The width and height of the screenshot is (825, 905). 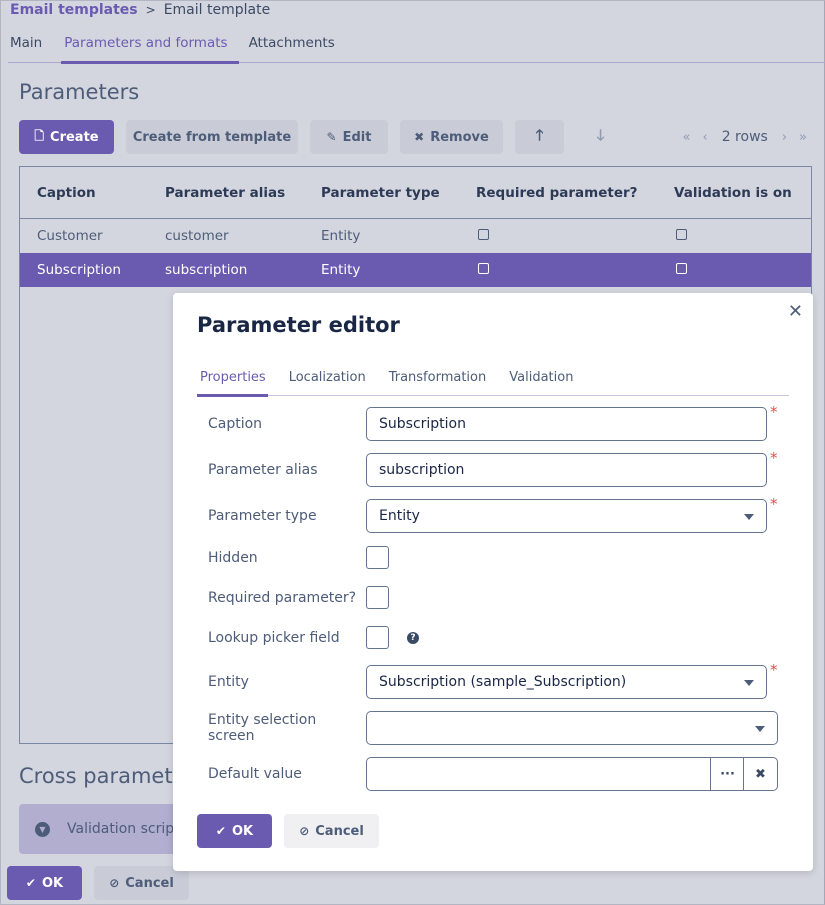 What do you see at coordinates (39, 135) in the screenshot?
I see `file-icon: 🗋` at bounding box center [39, 135].